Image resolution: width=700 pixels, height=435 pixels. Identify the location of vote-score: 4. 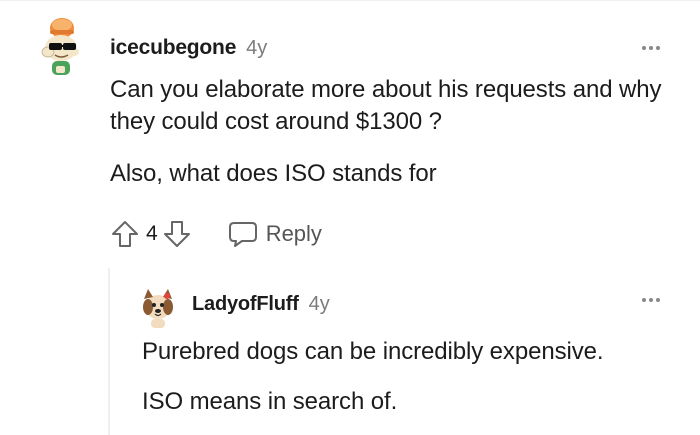
(152, 233).